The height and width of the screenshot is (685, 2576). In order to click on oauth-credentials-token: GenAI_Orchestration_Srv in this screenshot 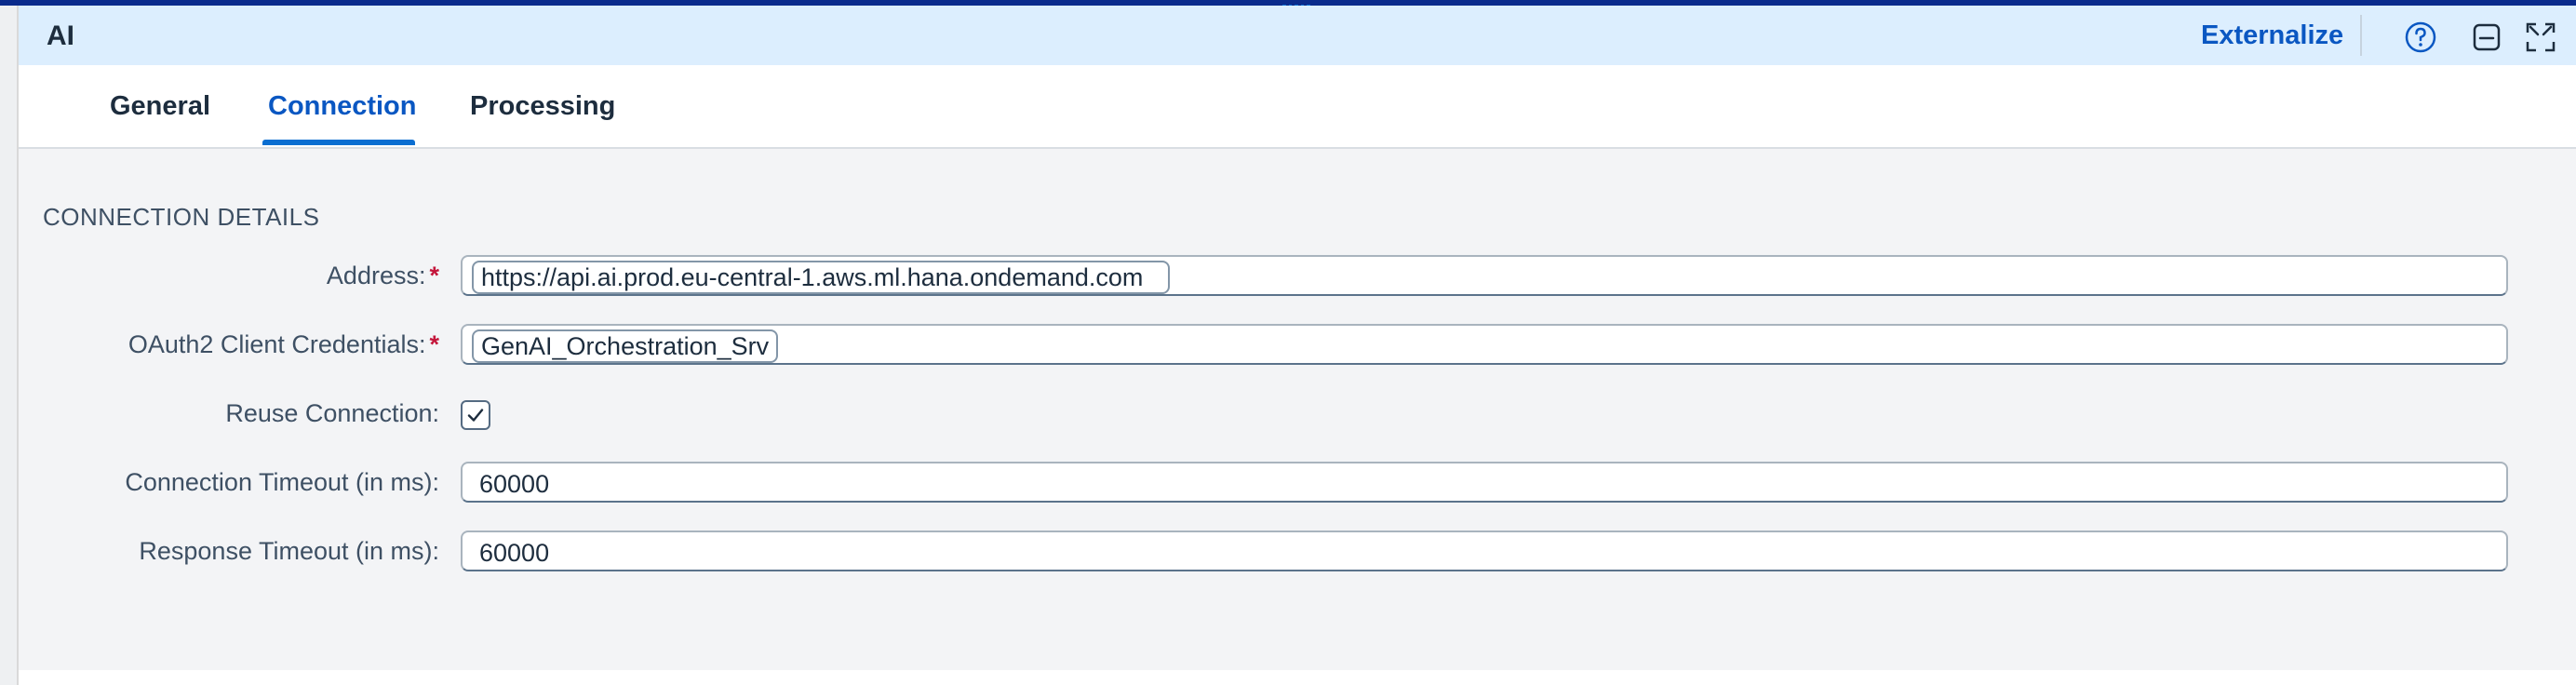, I will do `click(625, 346)`.